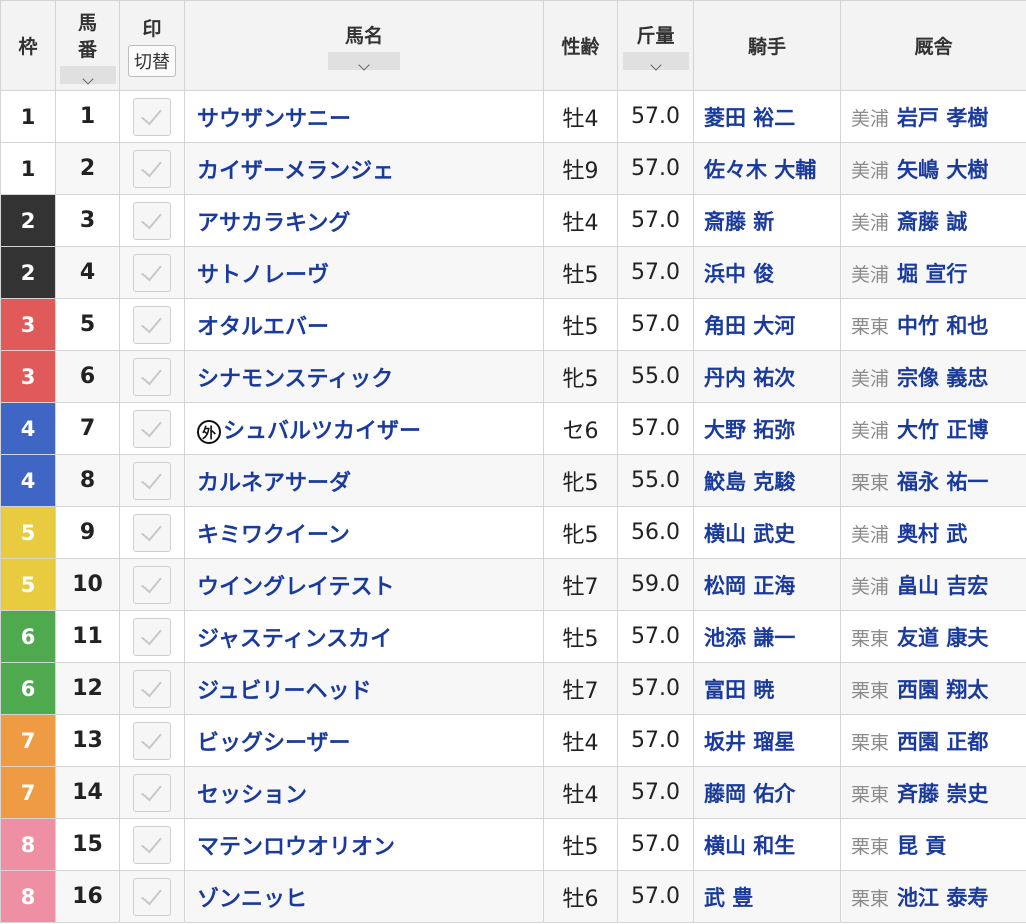 The height and width of the screenshot is (924, 1026). Describe the element at coordinates (942, 170) in the screenshot. I see `trainer-name: 矢嶋 大樹` at that location.